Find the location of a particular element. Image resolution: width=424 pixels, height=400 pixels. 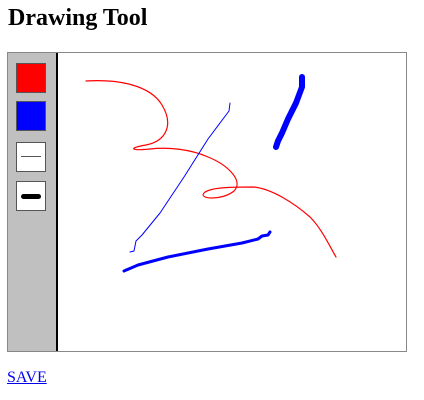

thin-line-icon is located at coordinates (31, 156).